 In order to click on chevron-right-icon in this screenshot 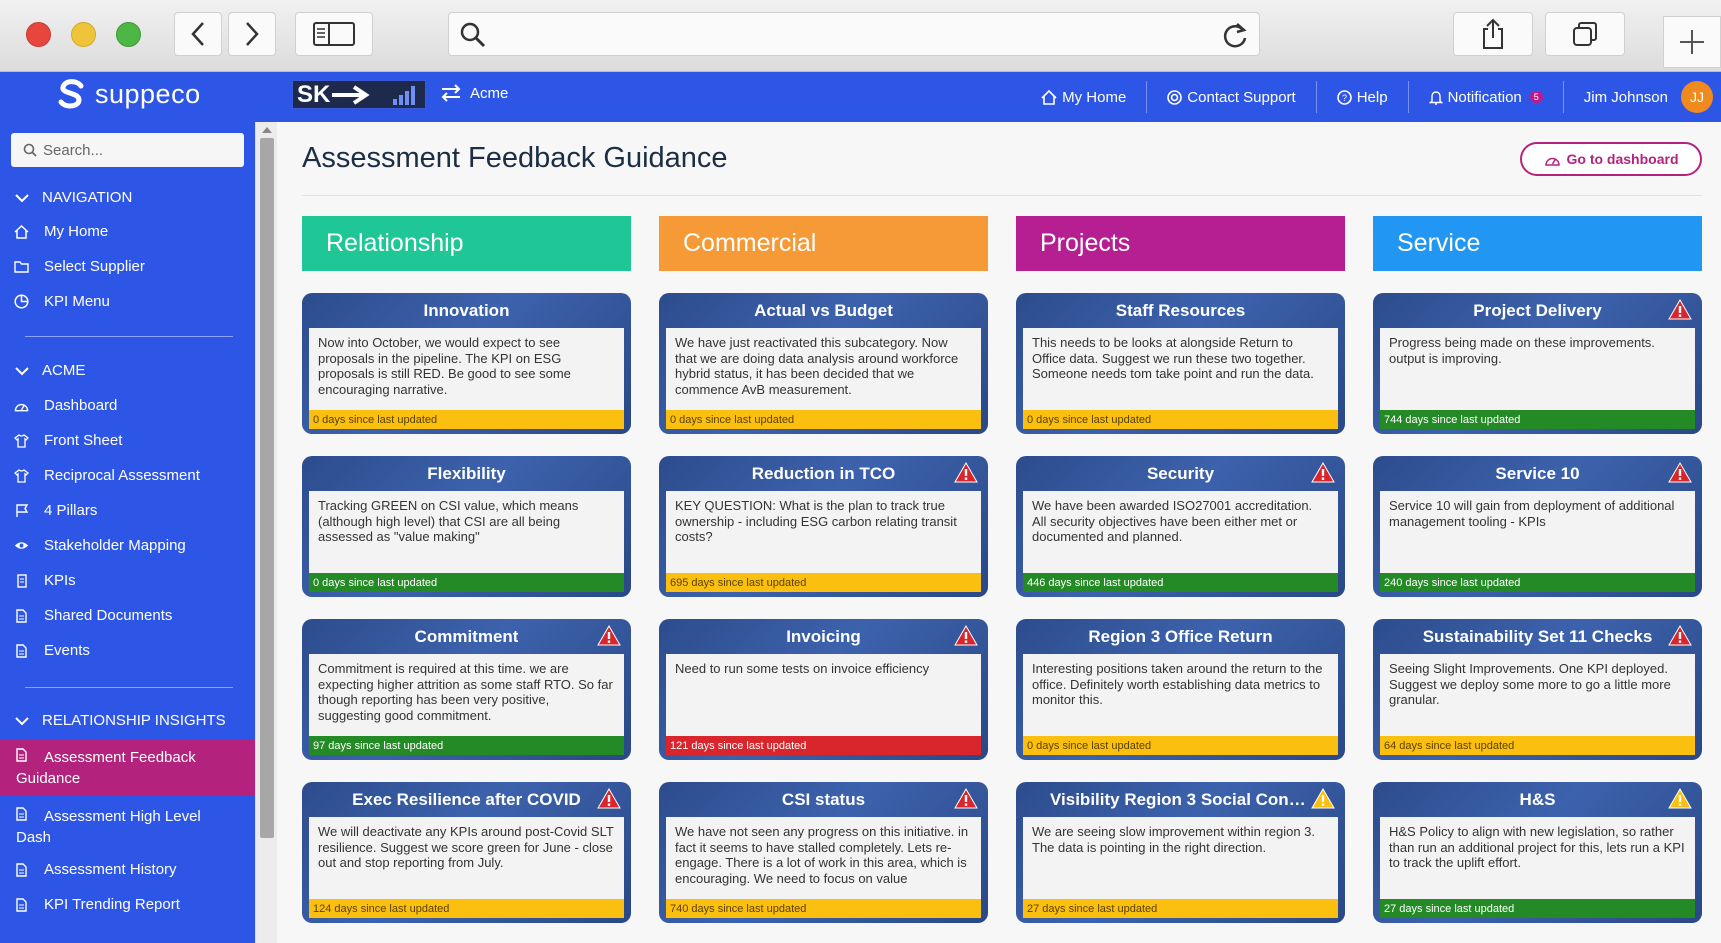, I will do `click(252, 34)`.